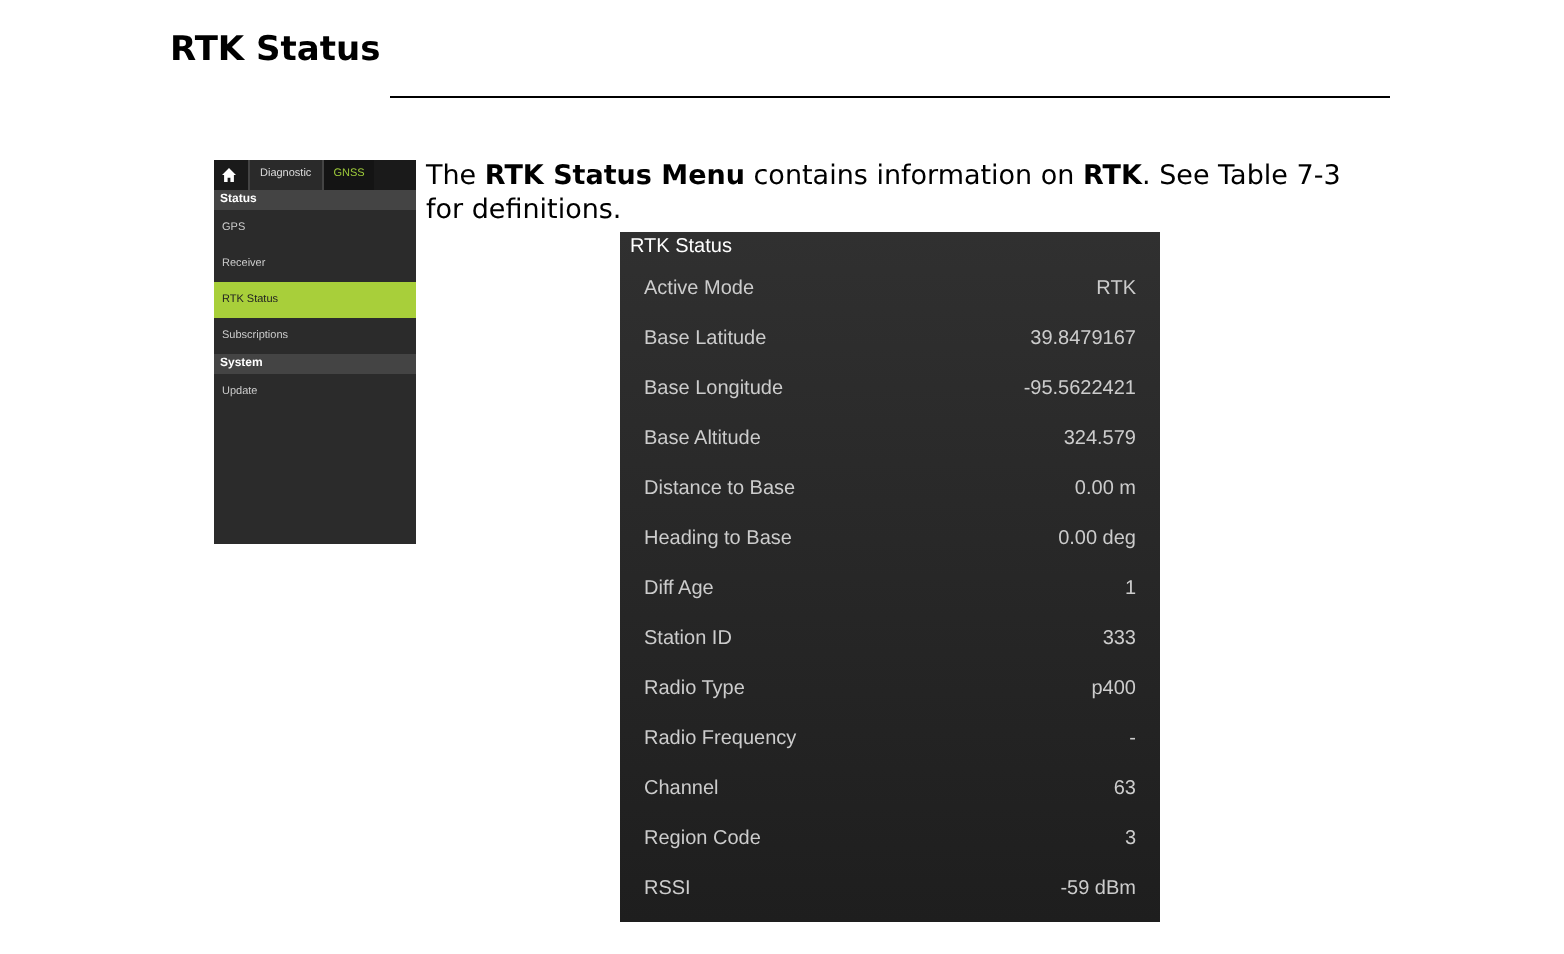 This screenshot has height=954, width=1564. Describe the element at coordinates (1098, 889) in the screenshot. I see `field-value: -59 dBm` at that location.